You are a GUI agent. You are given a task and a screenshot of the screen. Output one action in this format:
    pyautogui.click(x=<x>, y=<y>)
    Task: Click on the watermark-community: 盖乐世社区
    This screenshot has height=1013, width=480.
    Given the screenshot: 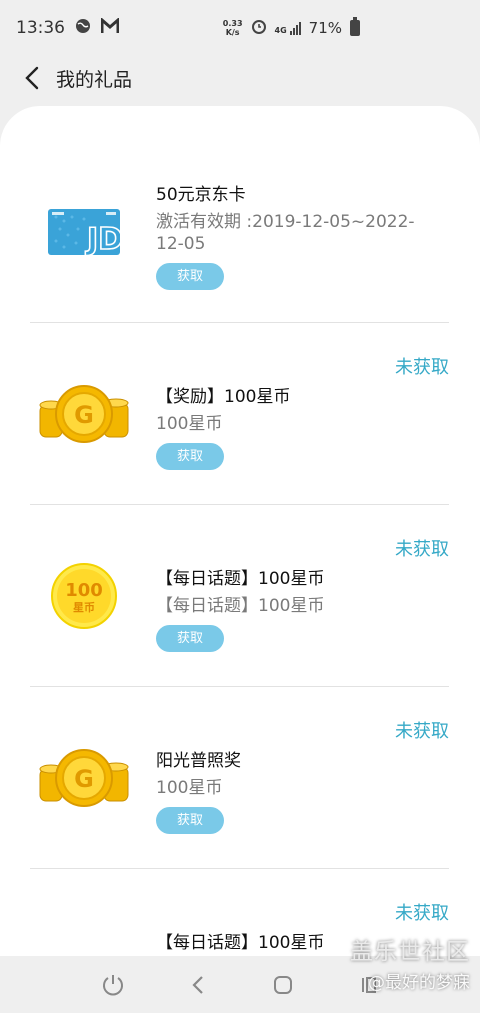 What is the action you would take?
    pyautogui.click(x=410, y=952)
    